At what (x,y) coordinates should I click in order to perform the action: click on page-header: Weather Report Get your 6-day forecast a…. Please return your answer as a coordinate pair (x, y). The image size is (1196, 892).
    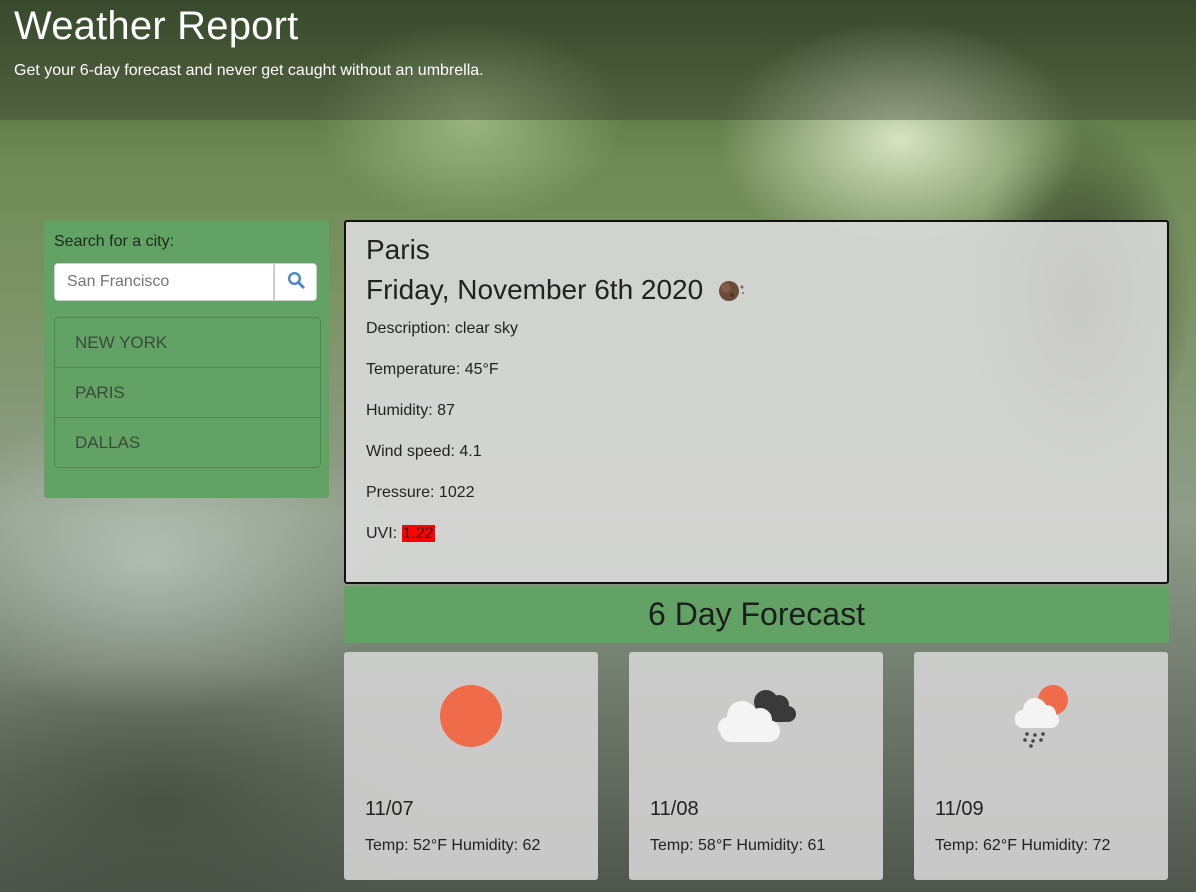
    Looking at the image, I should click on (598, 60).